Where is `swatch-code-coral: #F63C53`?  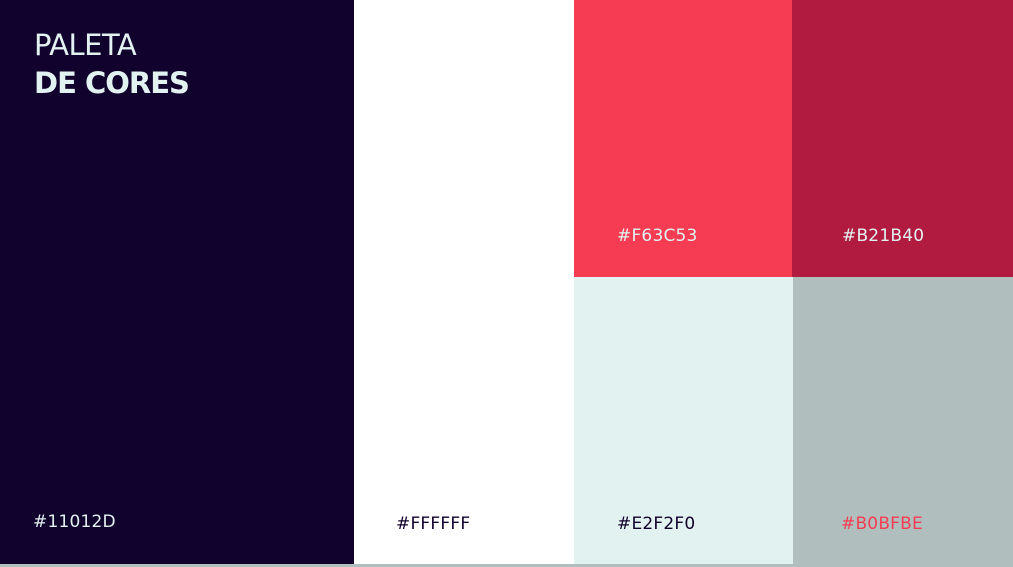 swatch-code-coral: #F63C53 is located at coordinates (657, 236).